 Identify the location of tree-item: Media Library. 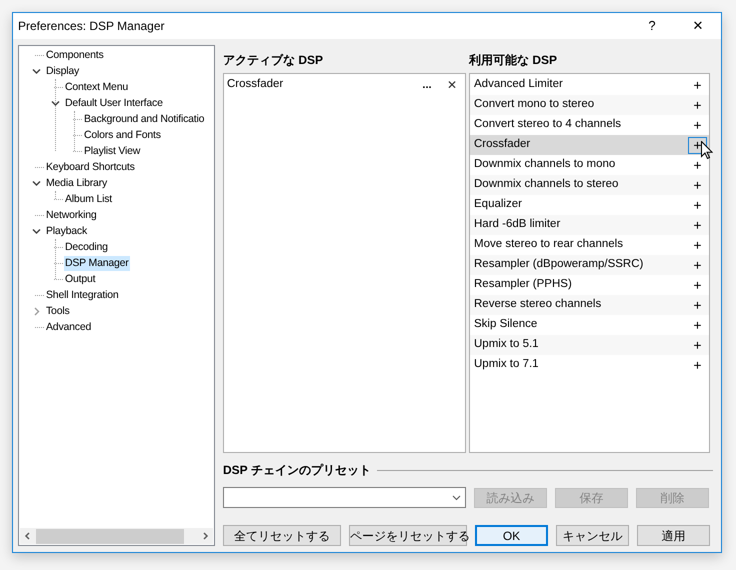
(76, 183).